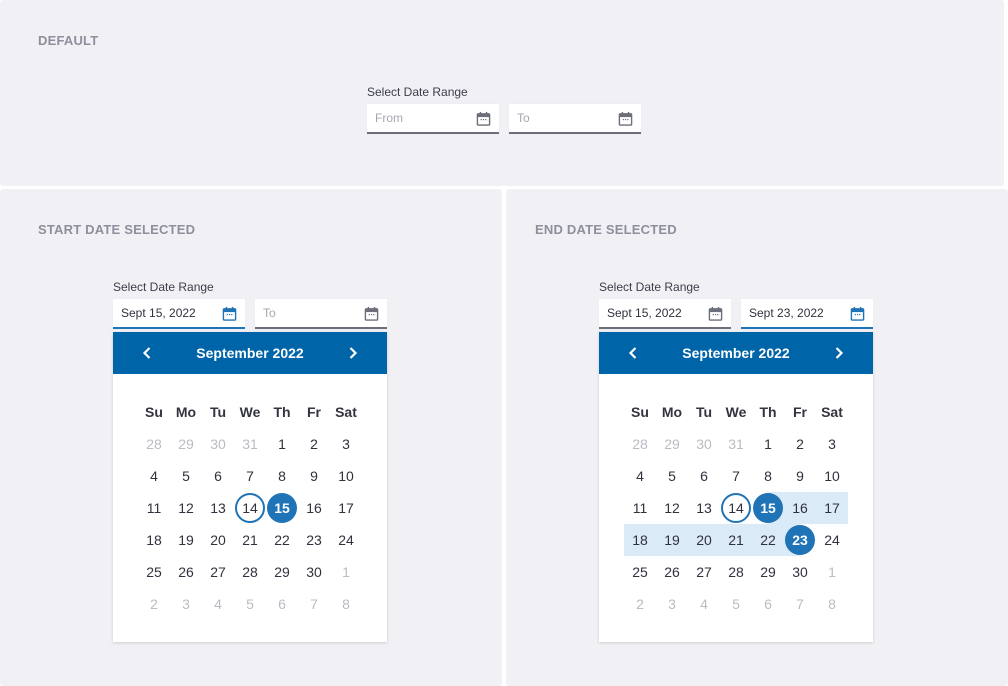  Describe the element at coordinates (800, 540) in the screenshot. I see `calendar-day-range-end: 23` at that location.